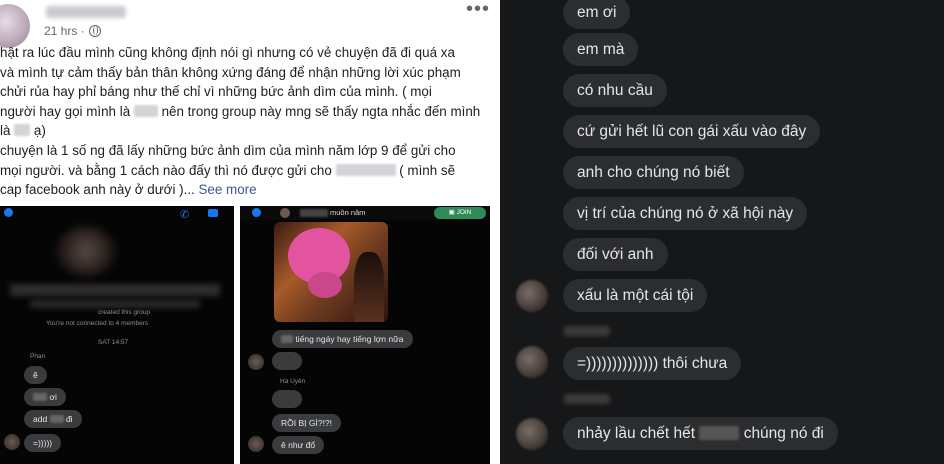  I want to click on sender-name: Phan, so click(38, 356).